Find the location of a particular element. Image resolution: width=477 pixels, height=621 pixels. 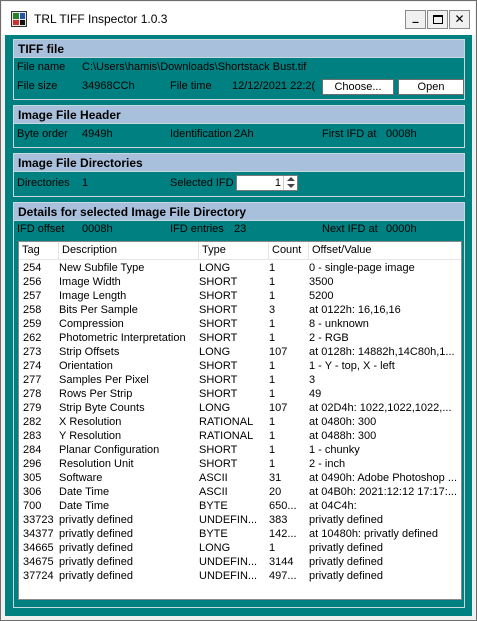

spin-up-icon is located at coordinates (291, 179).